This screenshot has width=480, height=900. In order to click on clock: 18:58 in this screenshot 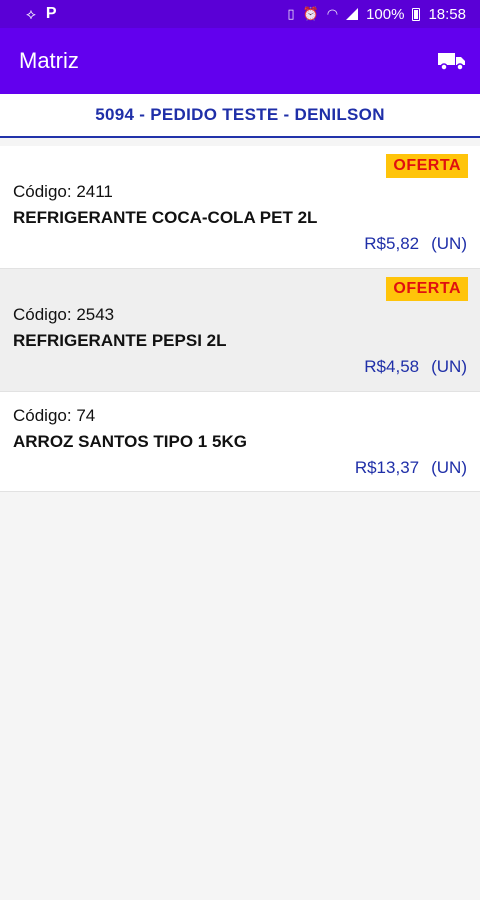, I will do `click(447, 14)`.